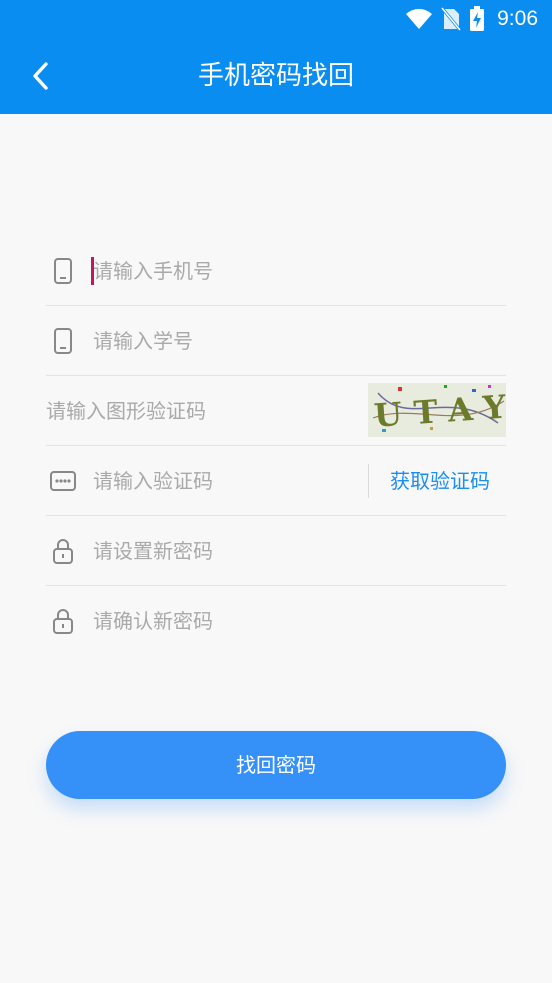 The image size is (552, 983). What do you see at coordinates (276, 19) in the screenshot?
I see `status-bar: 9:06` at bounding box center [276, 19].